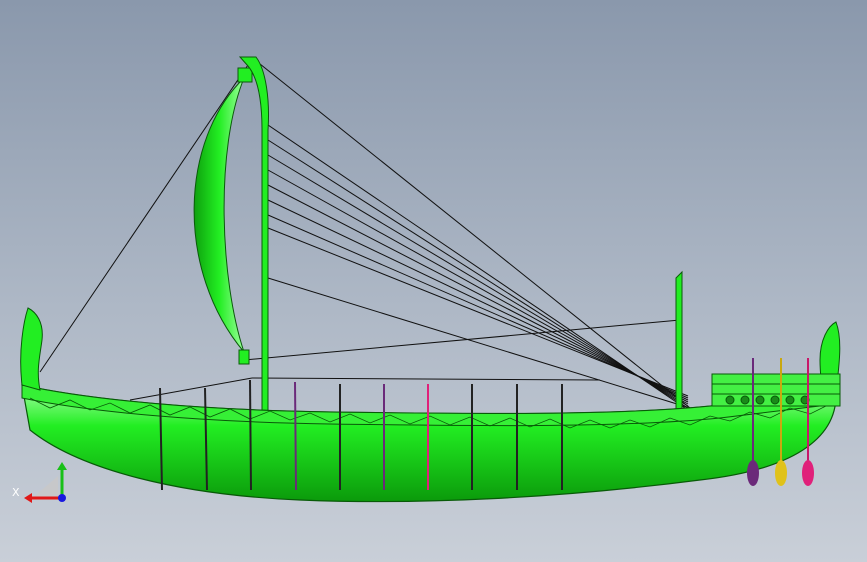  Describe the element at coordinates (244, 357) in the screenshot. I see `sail-bottom-yard` at that location.